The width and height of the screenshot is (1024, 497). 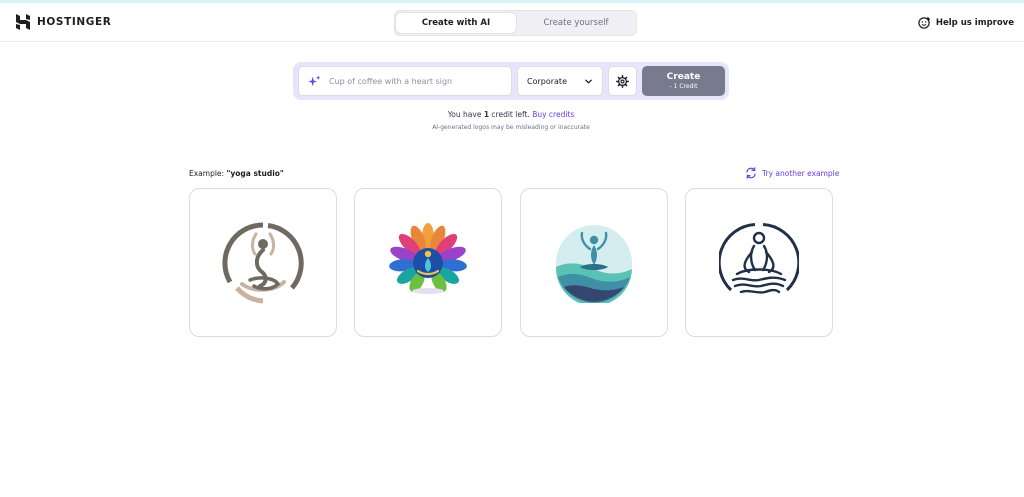 I want to click on settings-button, so click(x=622, y=81).